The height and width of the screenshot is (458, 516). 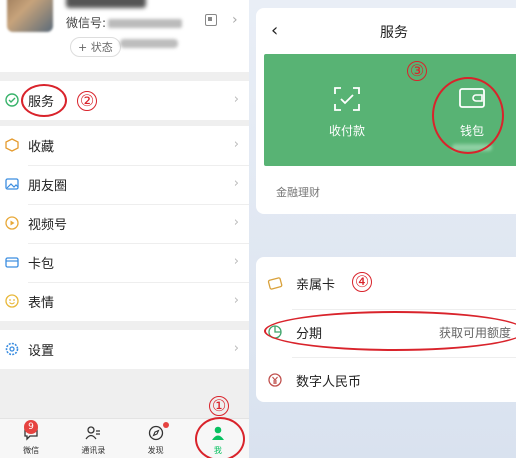 What do you see at coordinates (211, 20) in the screenshot?
I see `qr-code-icon` at bounding box center [211, 20].